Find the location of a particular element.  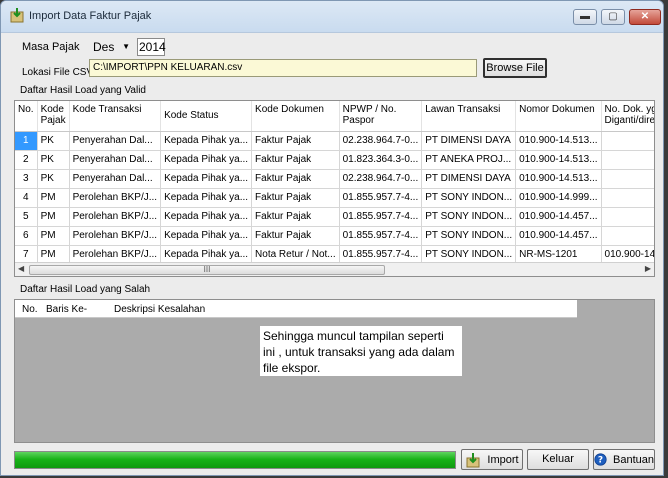

keluar-button: Keluar is located at coordinates (558, 459).